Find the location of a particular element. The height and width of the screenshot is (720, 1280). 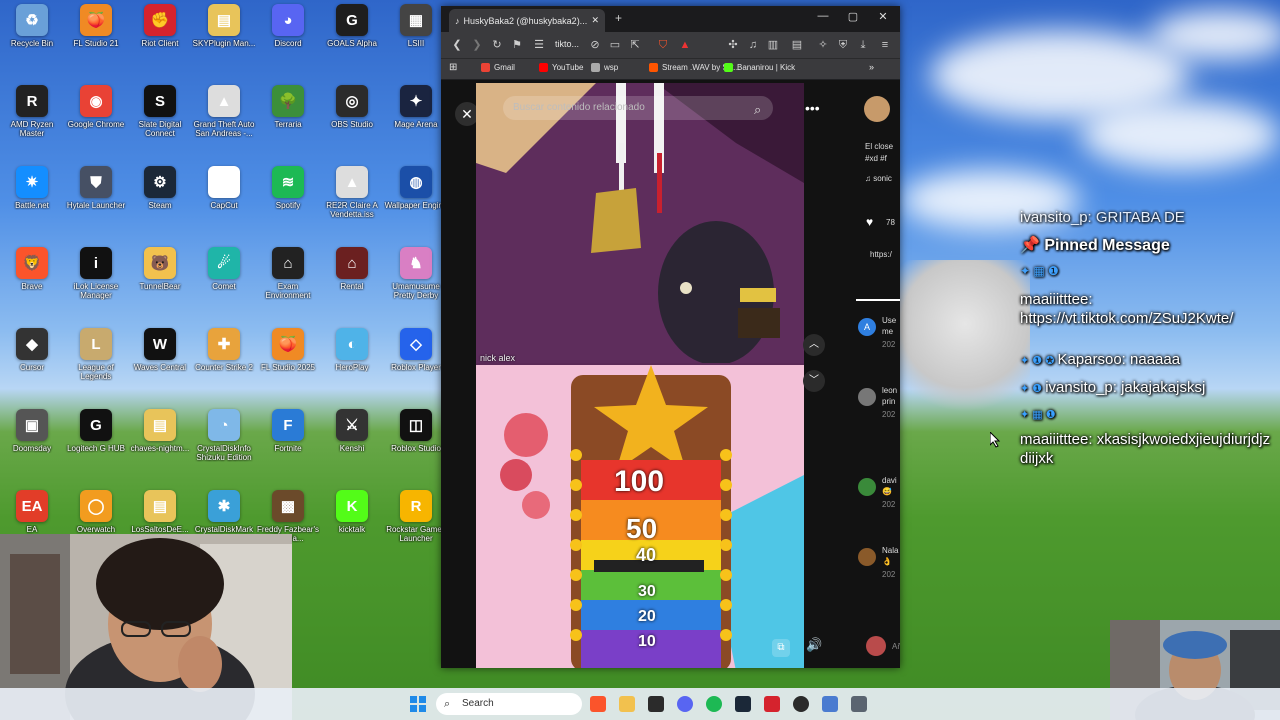

search-icon: ⌕ is located at coordinates (757, 110).